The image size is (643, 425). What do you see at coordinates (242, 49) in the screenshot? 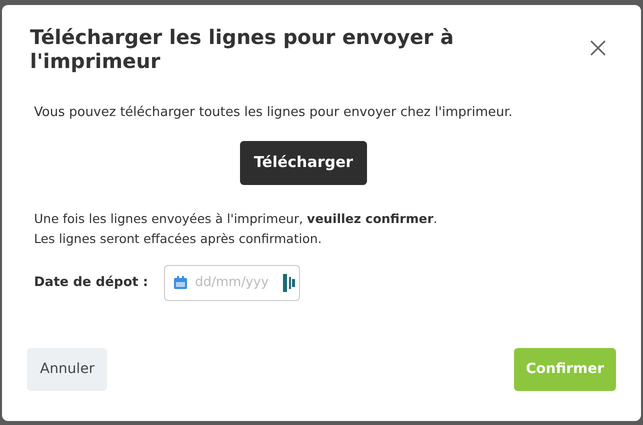
I see `dialog-title: Télécharger les lignes pour envoyer à l'imprimeur` at bounding box center [242, 49].